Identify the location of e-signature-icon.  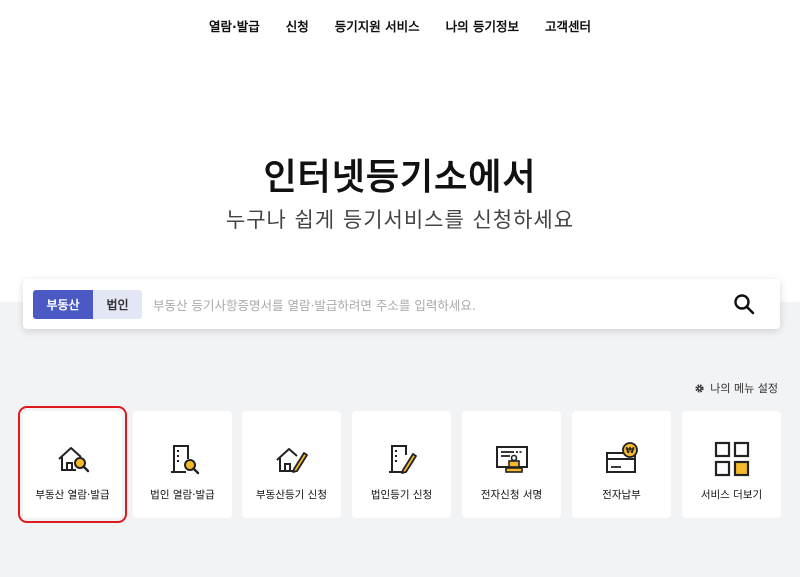
(511, 459).